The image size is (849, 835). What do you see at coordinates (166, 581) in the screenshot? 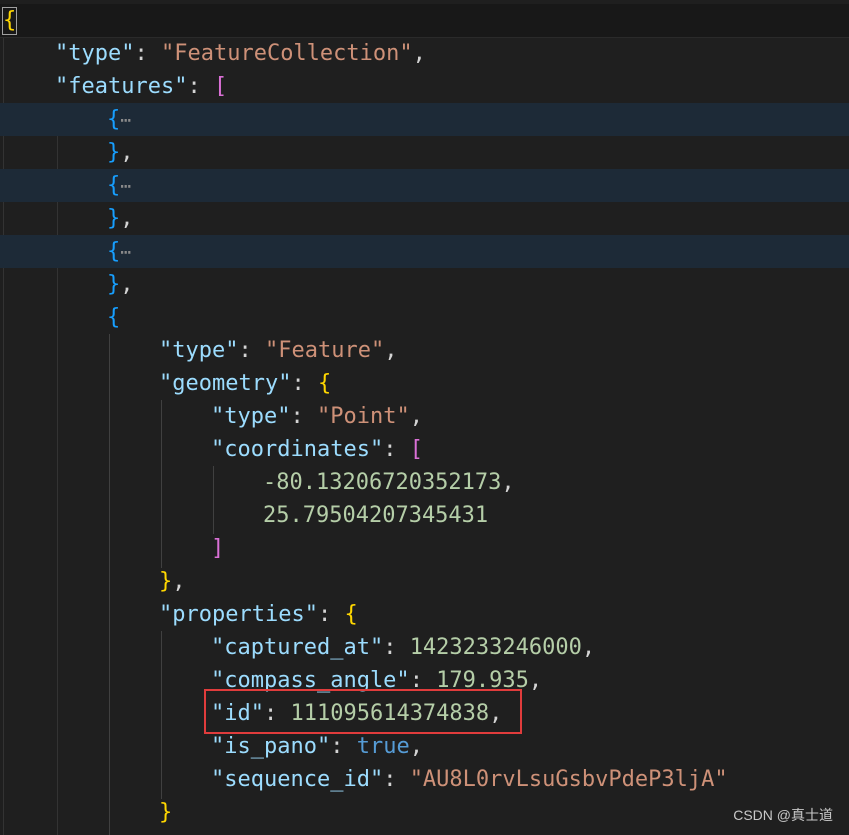
I see `geometry-close-brace: }` at bounding box center [166, 581].